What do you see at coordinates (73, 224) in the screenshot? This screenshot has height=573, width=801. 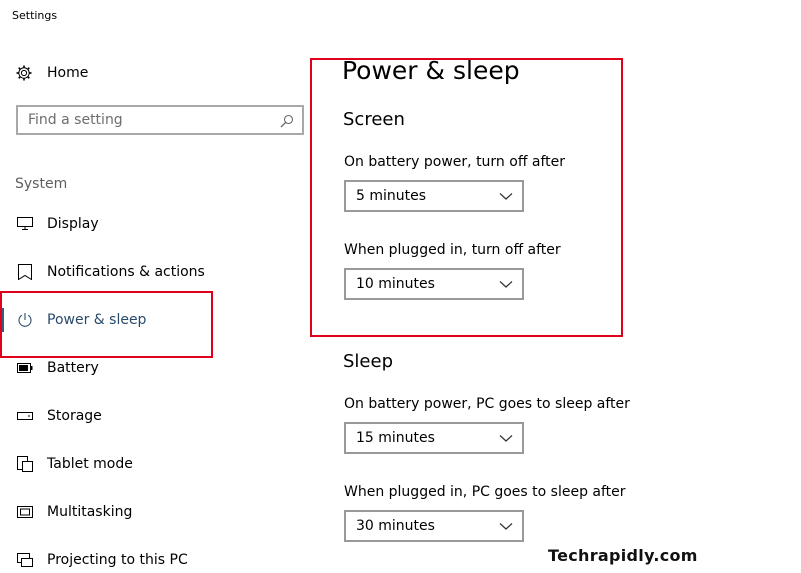 I see `sidebar-item-label: Display` at bounding box center [73, 224].